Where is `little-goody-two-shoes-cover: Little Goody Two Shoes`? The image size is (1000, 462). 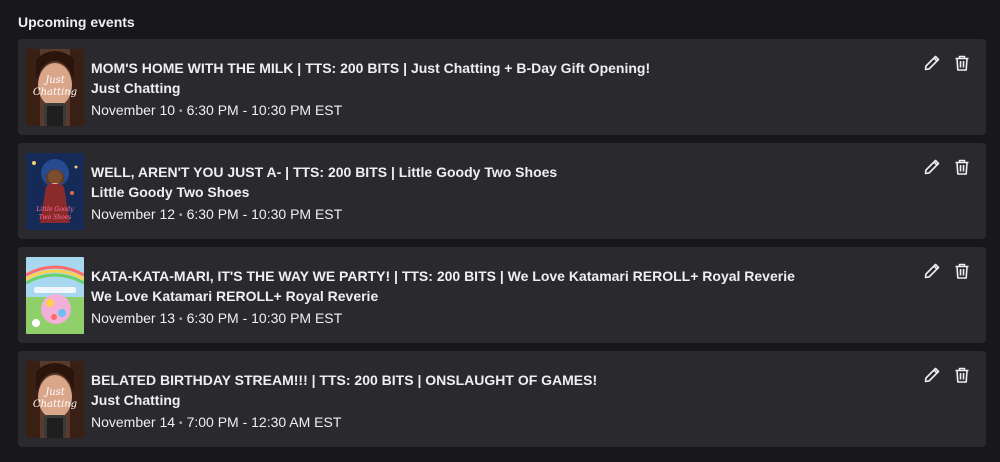 little-goody-two-shoes-cover: Little Goody Two Shoes is located at coordinates (55, 191).